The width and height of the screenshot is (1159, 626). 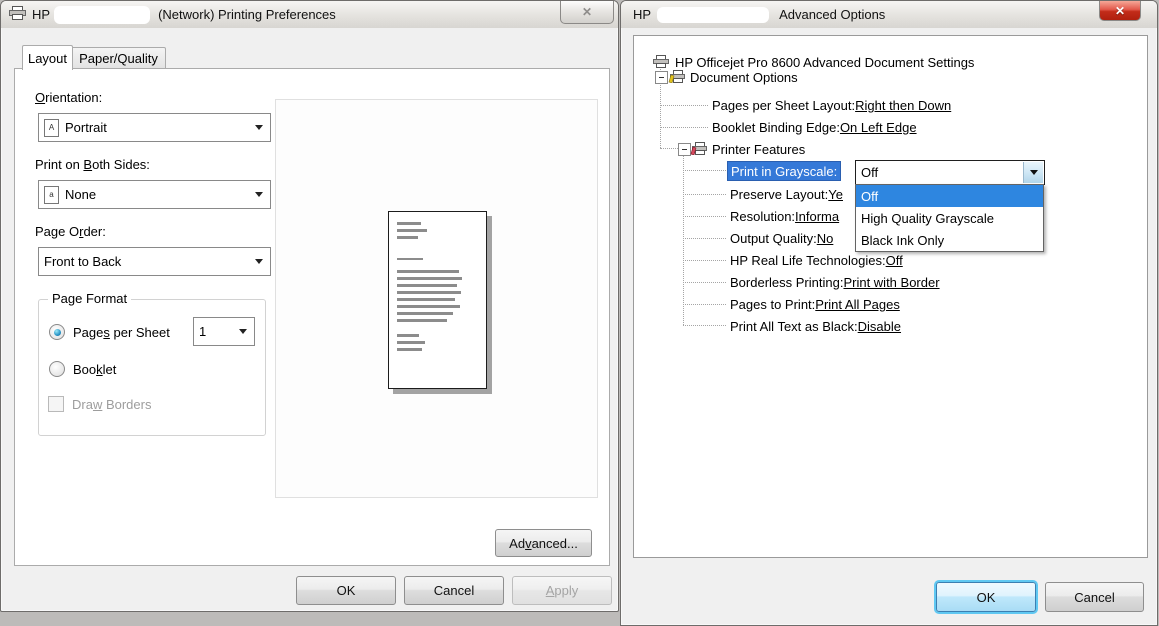 I want to click on left-titlebar: HP (Network) Printing Preferences ✕, so click(x=309, y=14).